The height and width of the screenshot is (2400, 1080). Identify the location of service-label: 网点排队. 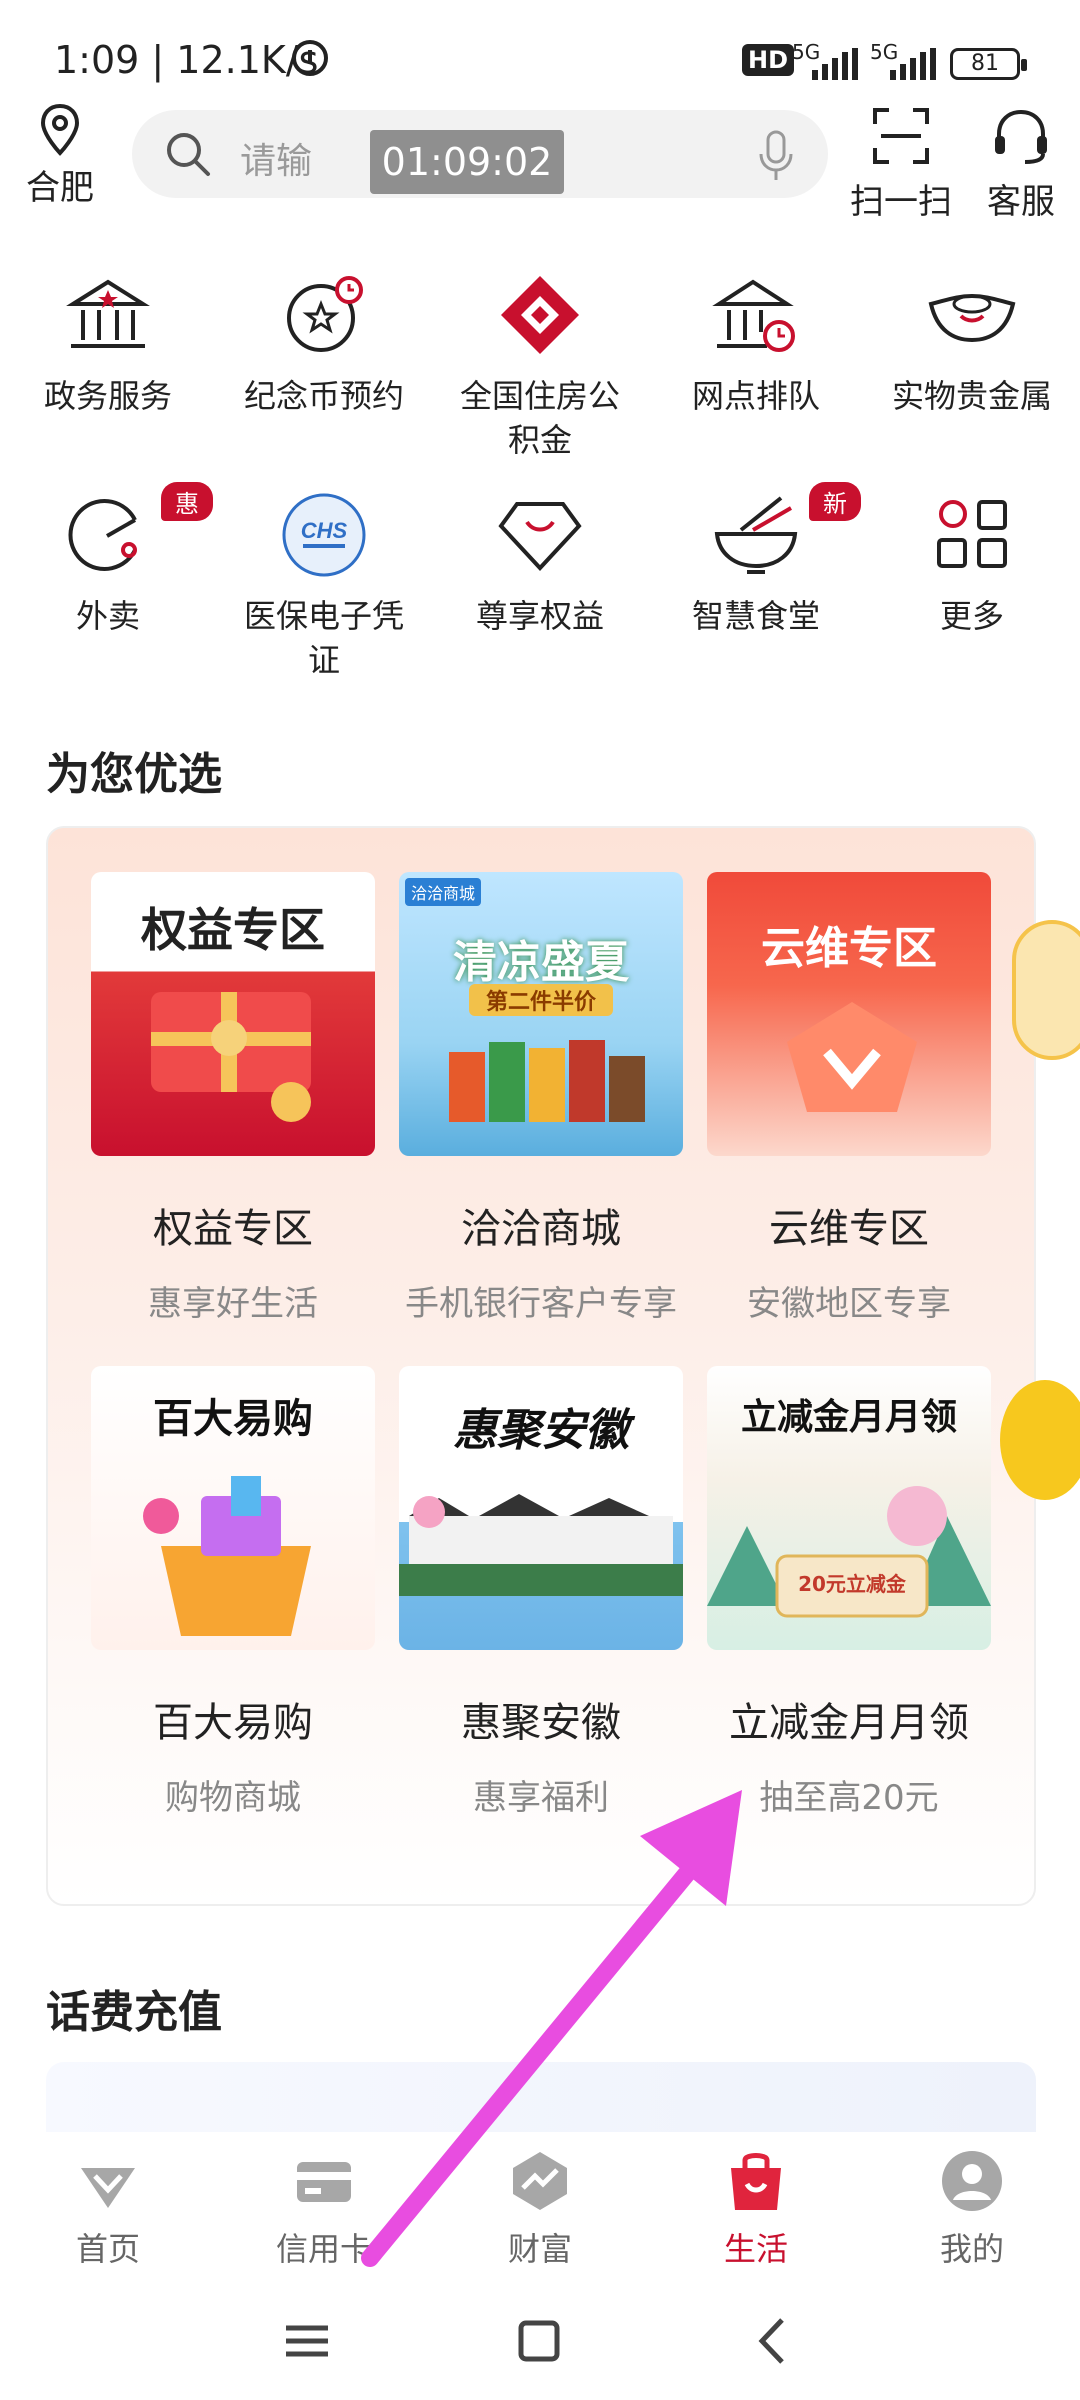
(755, 396).